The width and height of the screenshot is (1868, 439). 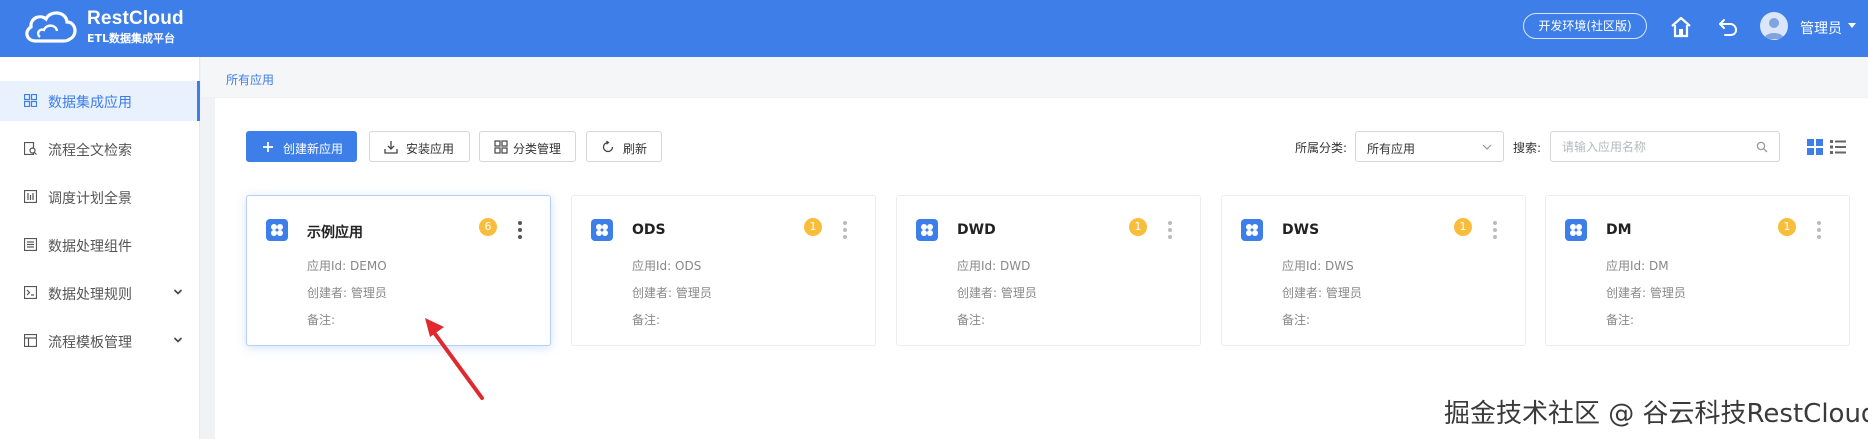 What do you see at coordinates (250, 79) in the screenshot?
I see `breadcrumb-item-all-apps: 所有应用` at bounding box center [250, 79].